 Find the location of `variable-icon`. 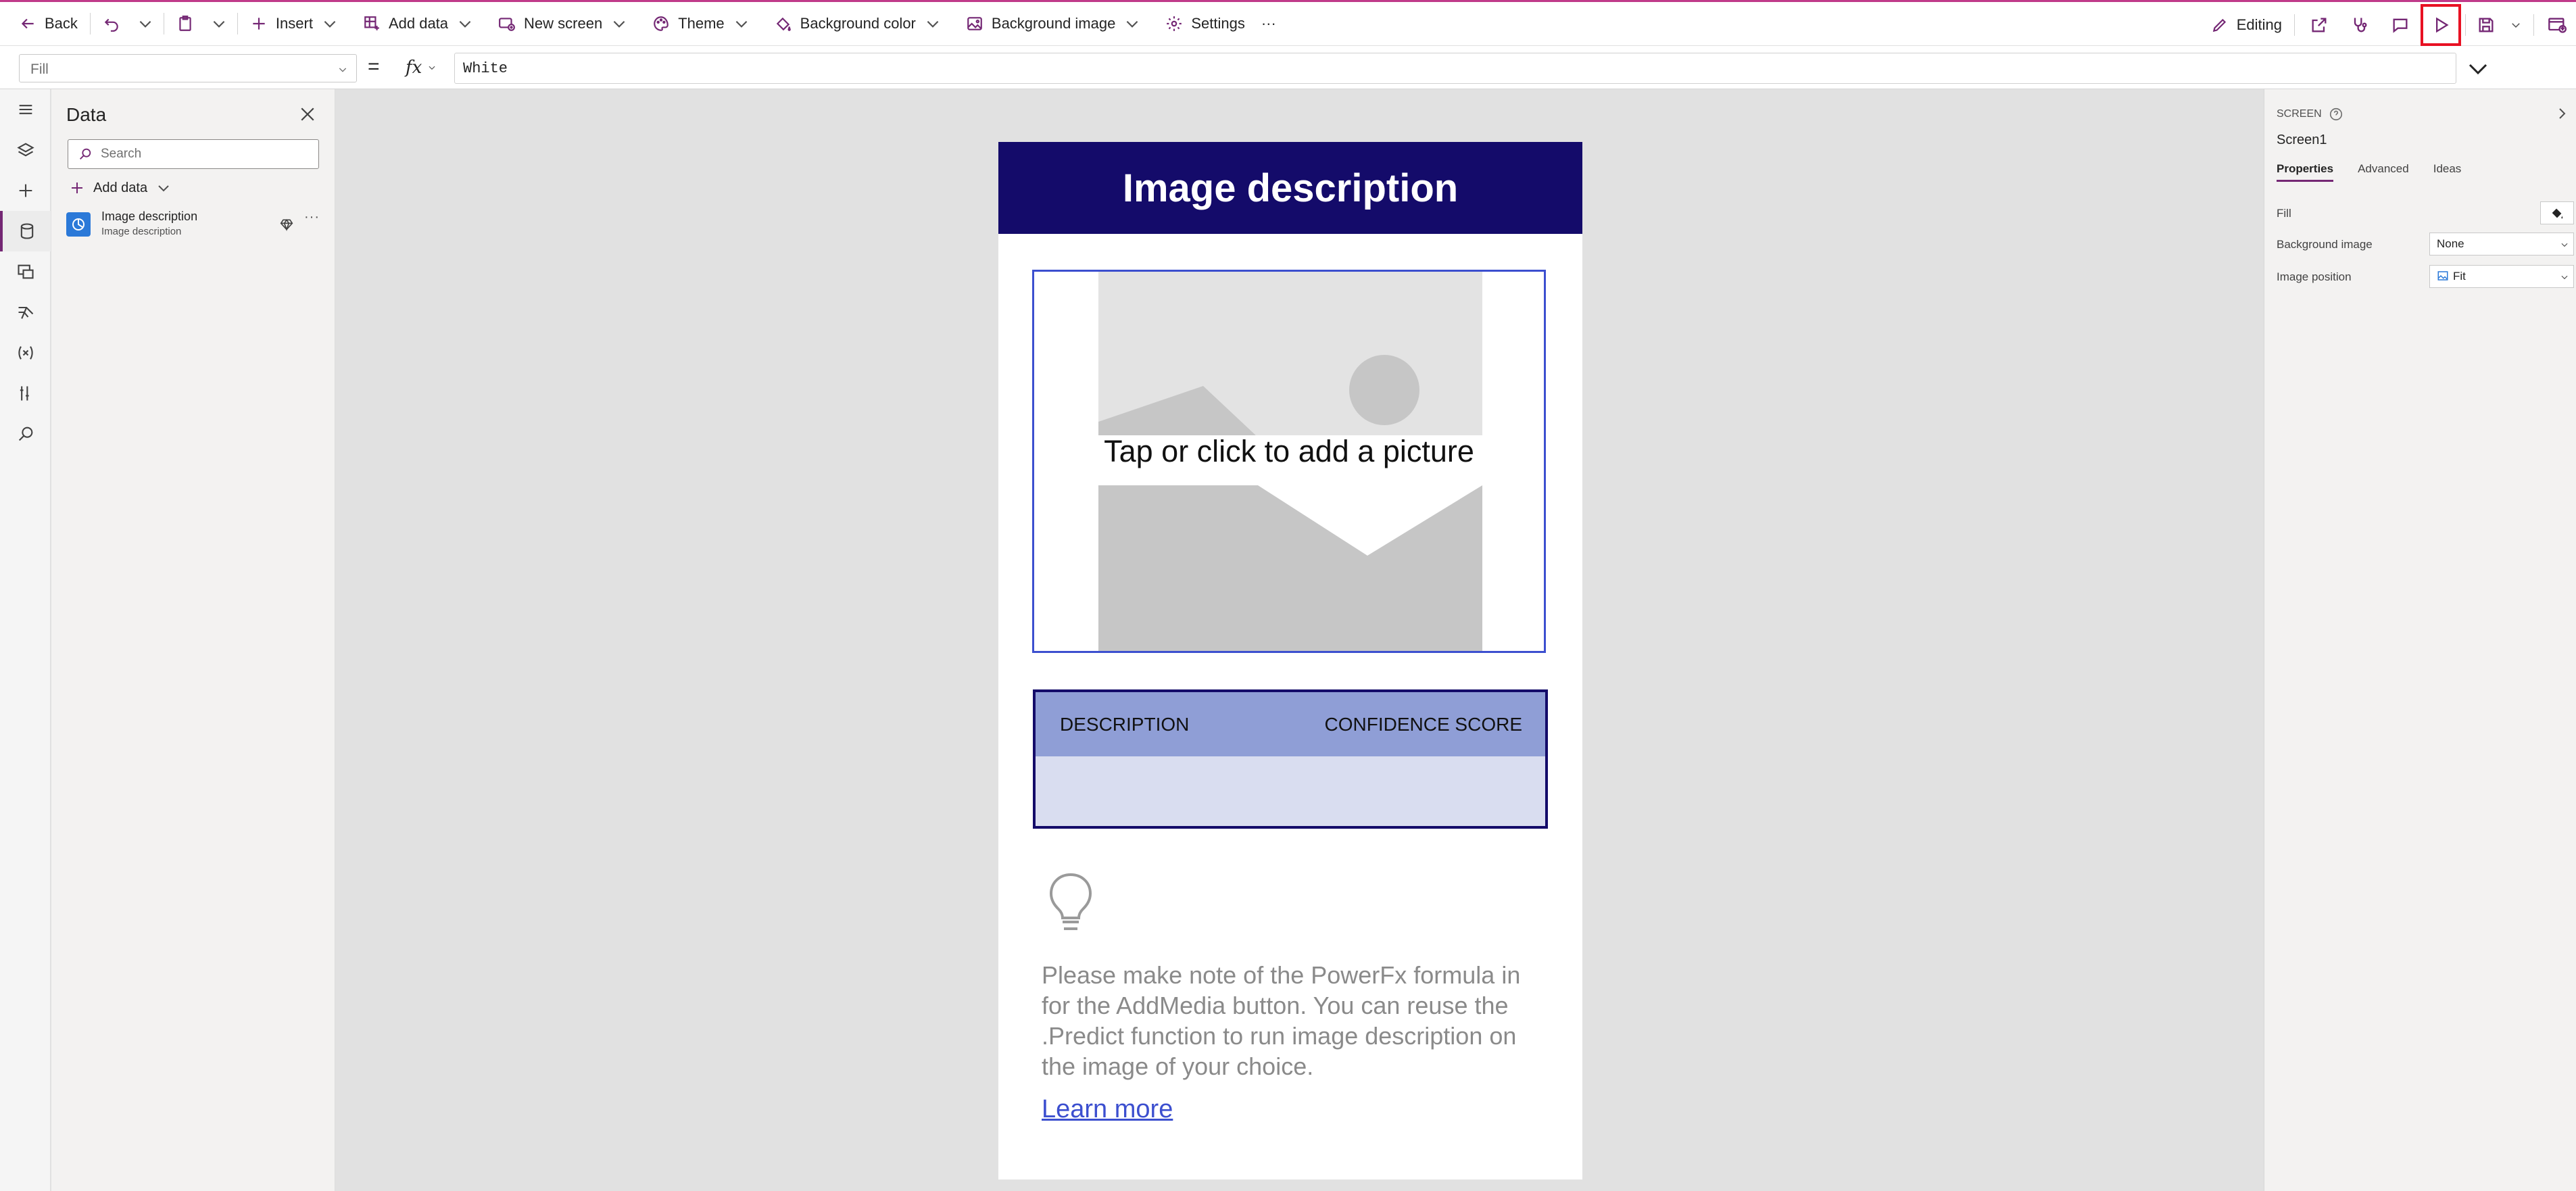

variable-icon is located at coordinates (25, 353).